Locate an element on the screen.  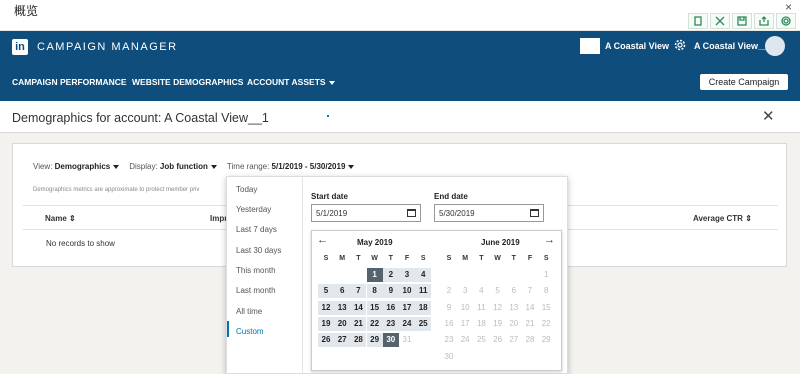
avatar is located at coordinates (775, 46).